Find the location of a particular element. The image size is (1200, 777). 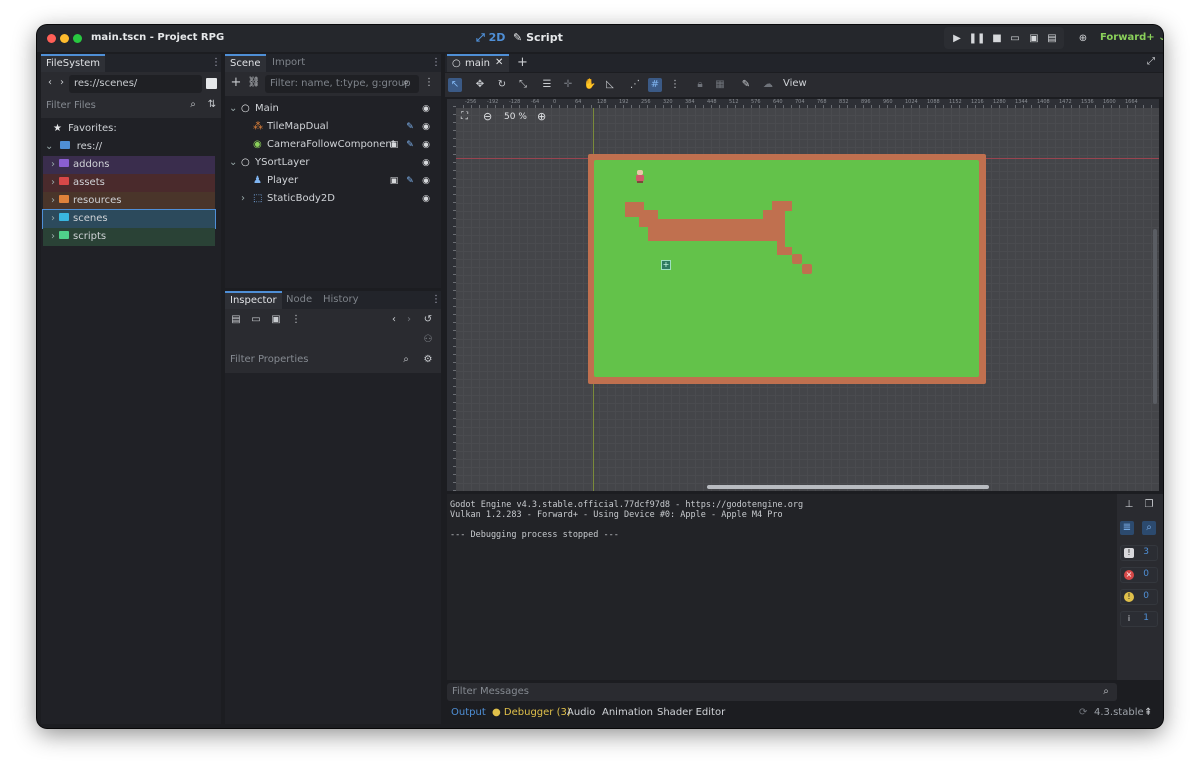

play-custom-scene-icon: ▤ is located at coordinates (1052, 38).